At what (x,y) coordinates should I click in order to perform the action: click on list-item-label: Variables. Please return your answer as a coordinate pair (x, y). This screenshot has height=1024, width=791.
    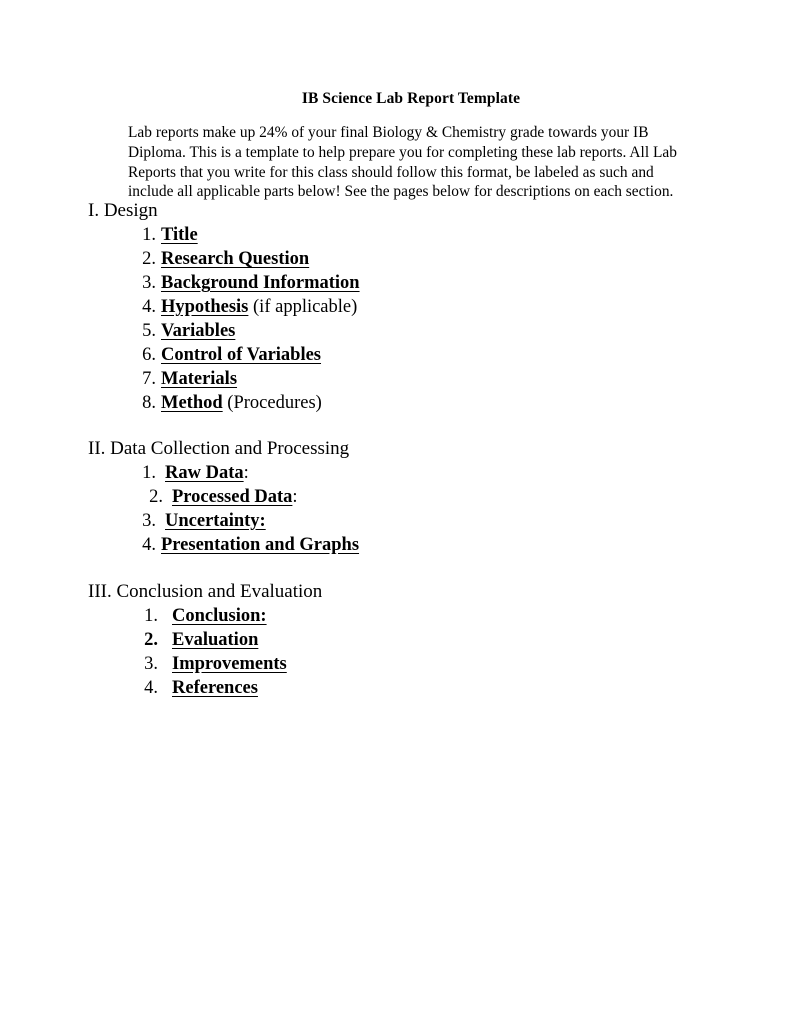
    Looking at the image, I should click on (198, 331).